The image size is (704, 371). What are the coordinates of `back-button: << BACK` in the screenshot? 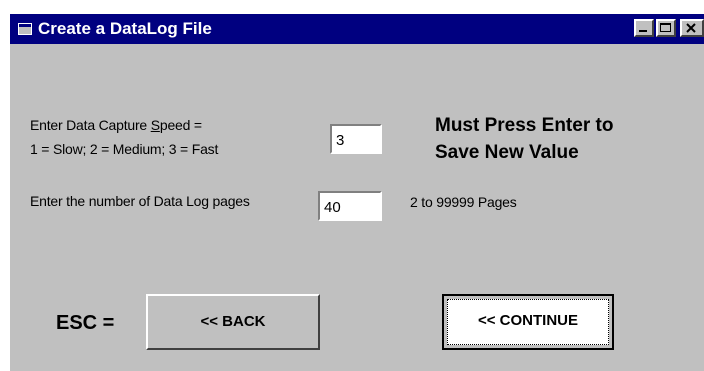 It's located at (233, 322).